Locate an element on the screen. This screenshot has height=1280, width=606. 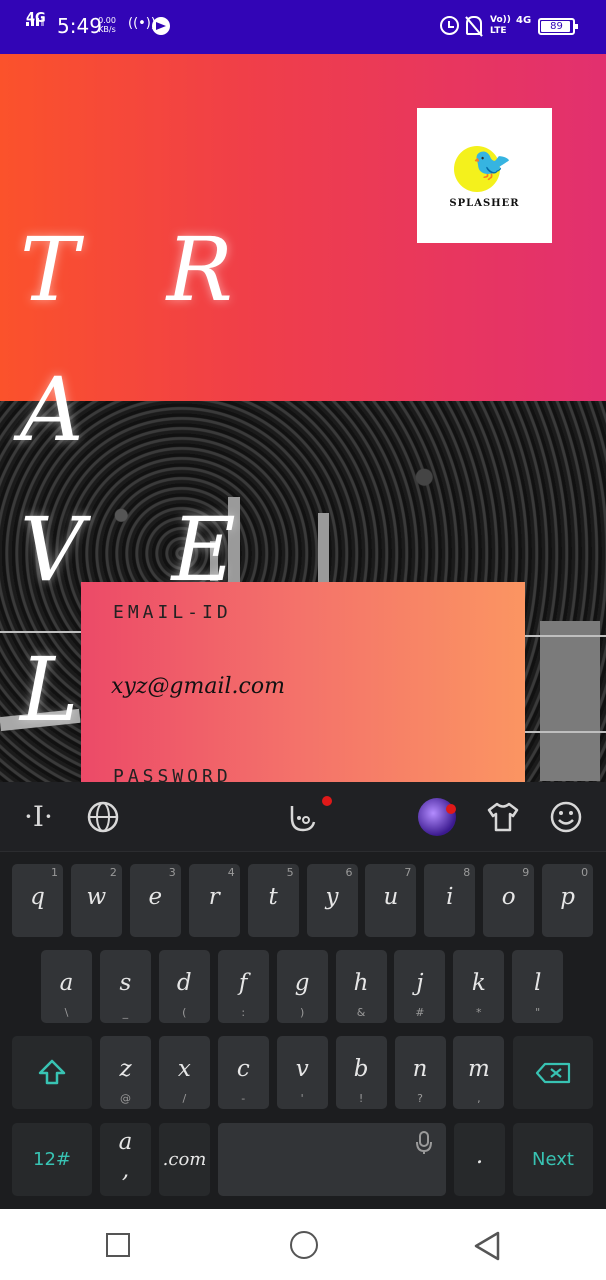
key-n-label: n is located at coordinates (420, 1069).